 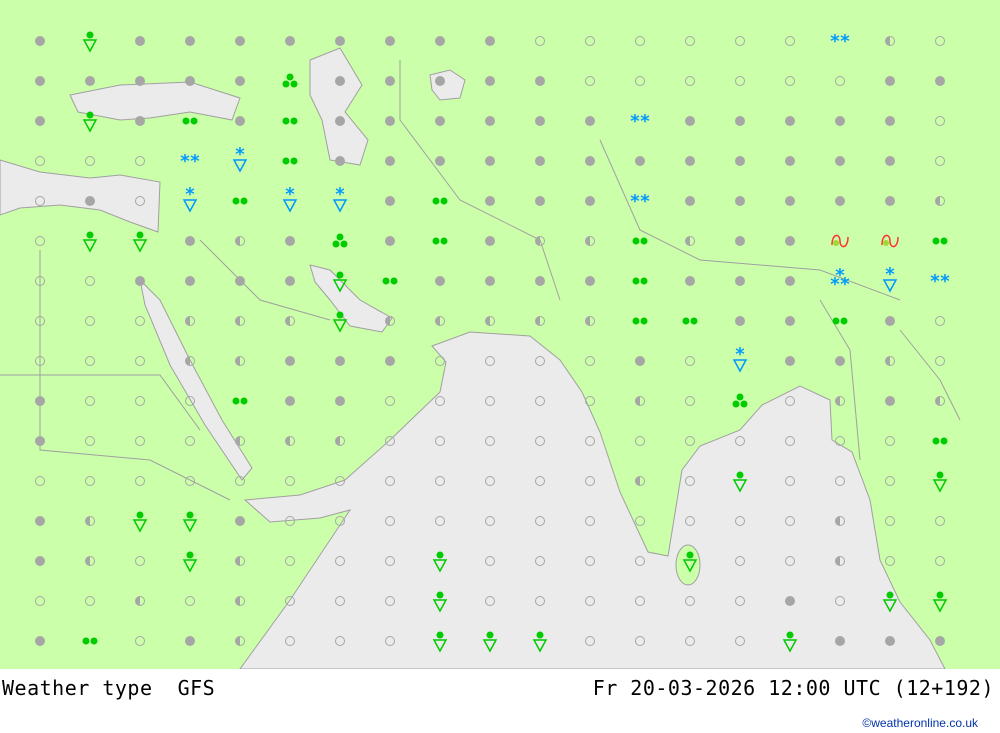 I want to click on map-title: Weather type GFS, so click(x=108, y=688).